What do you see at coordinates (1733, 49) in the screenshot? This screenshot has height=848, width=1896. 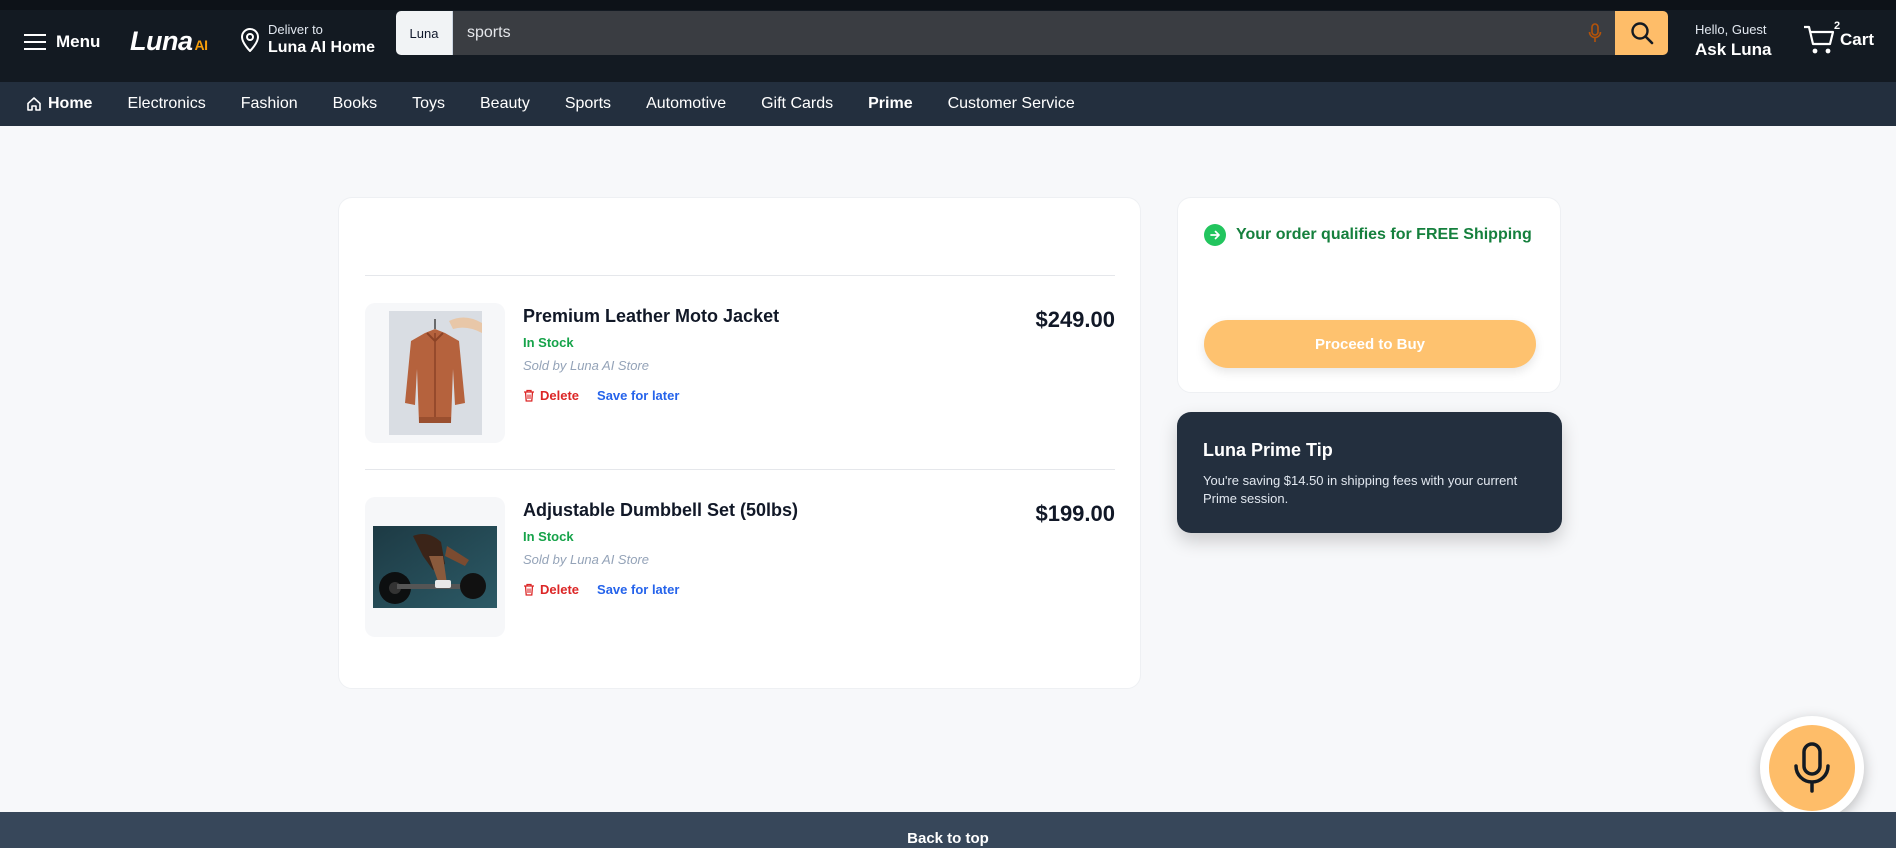 I see `account-action: Ask Luna` at bounding box center [1733, 49].